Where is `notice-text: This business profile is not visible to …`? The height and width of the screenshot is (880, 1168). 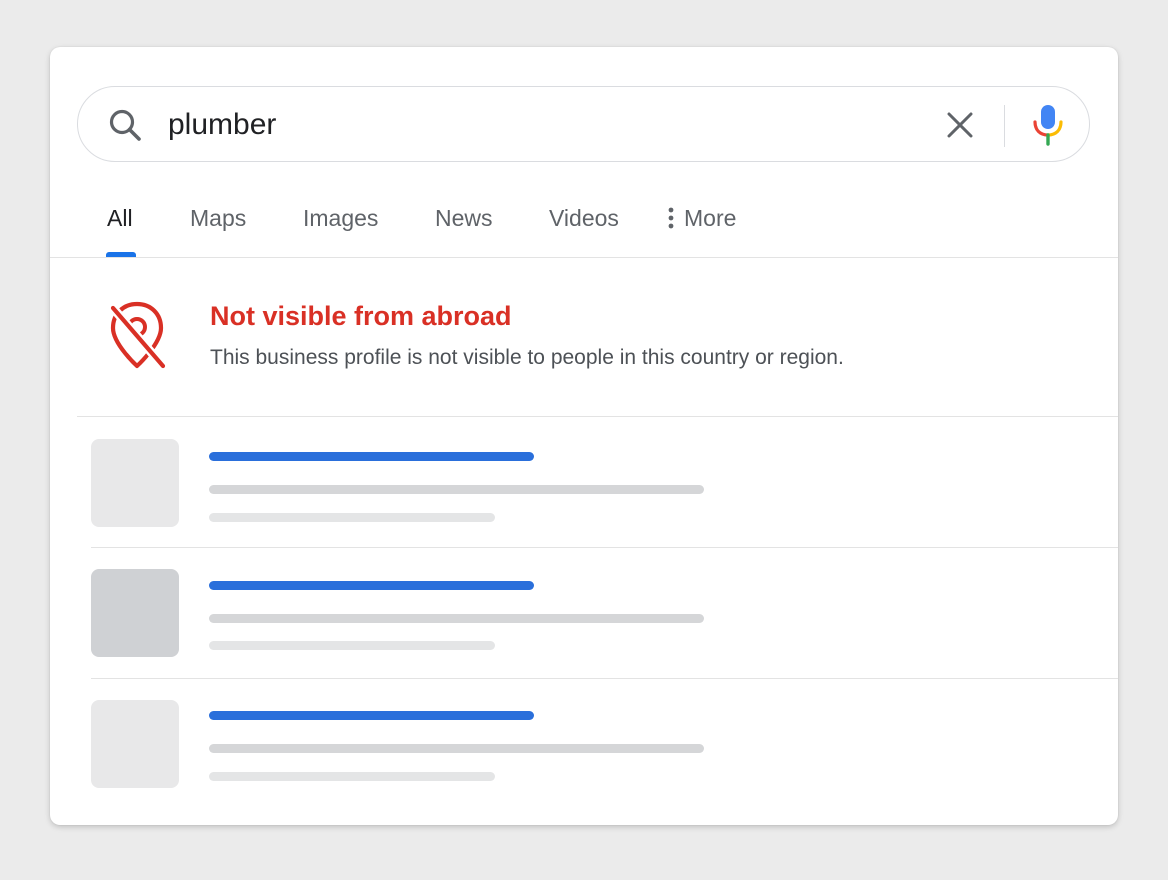 notice-text: This business profile is not visible to … is located at coordinates (527, 357).